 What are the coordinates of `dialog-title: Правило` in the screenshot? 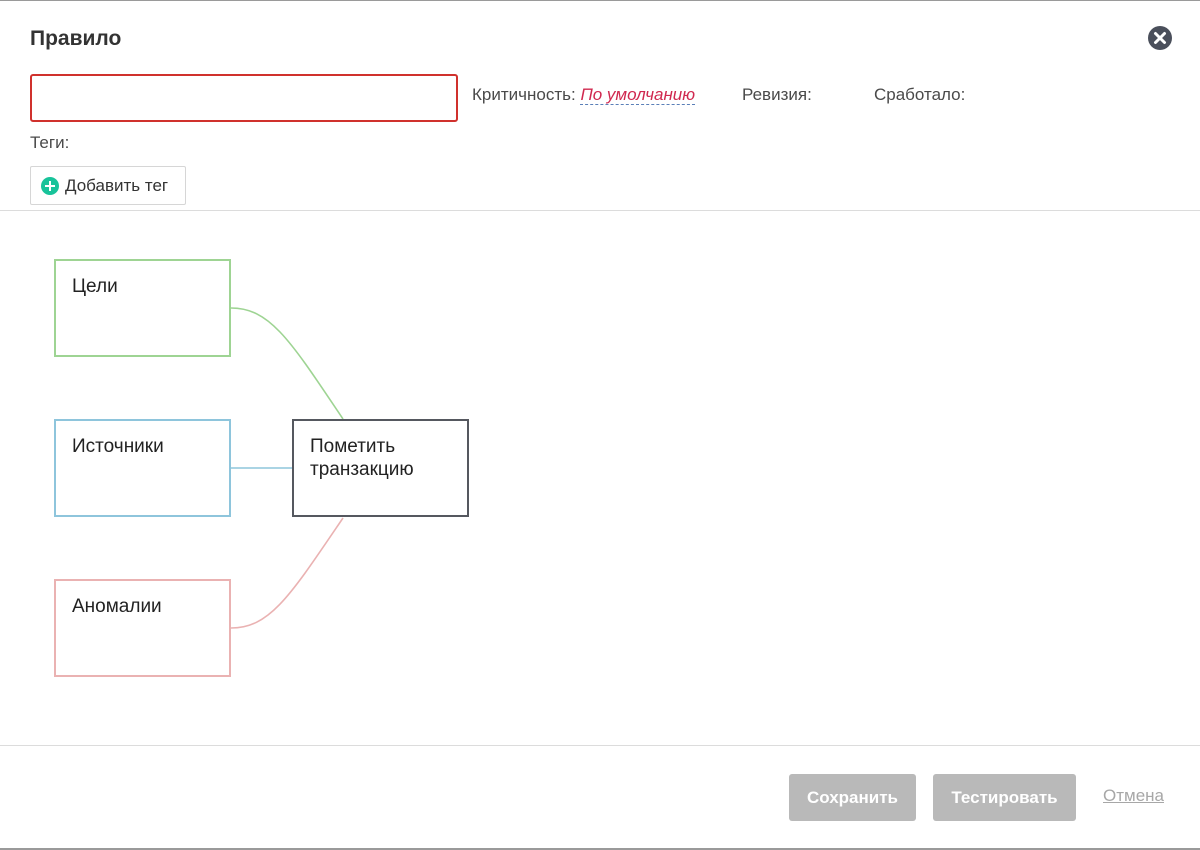 It's located at (76, 38).